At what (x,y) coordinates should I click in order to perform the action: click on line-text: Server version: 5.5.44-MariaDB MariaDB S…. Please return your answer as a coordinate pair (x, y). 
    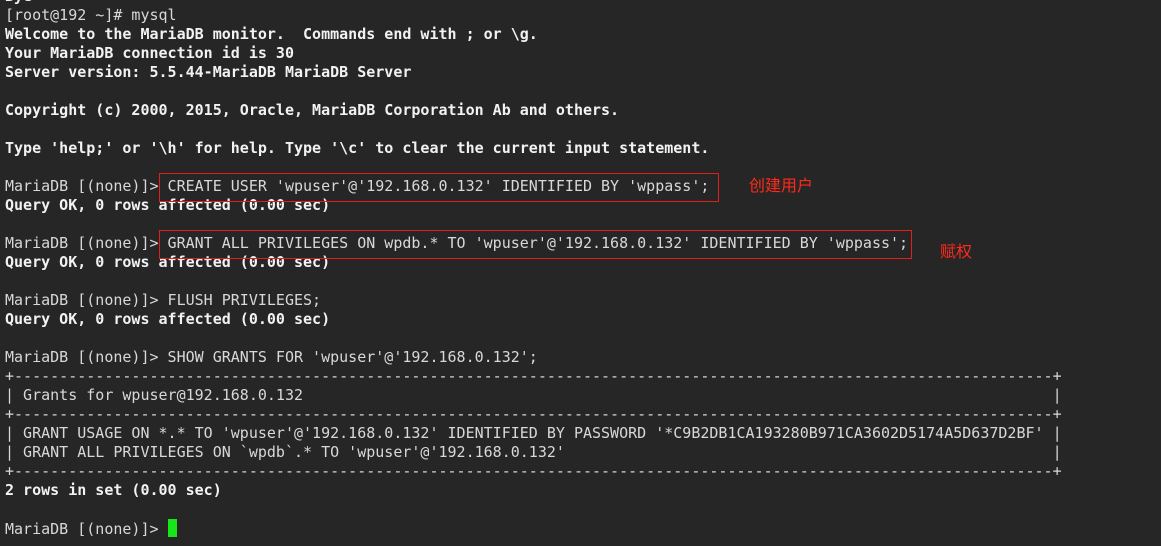
    Looking at the image, I should click on (208, 72).